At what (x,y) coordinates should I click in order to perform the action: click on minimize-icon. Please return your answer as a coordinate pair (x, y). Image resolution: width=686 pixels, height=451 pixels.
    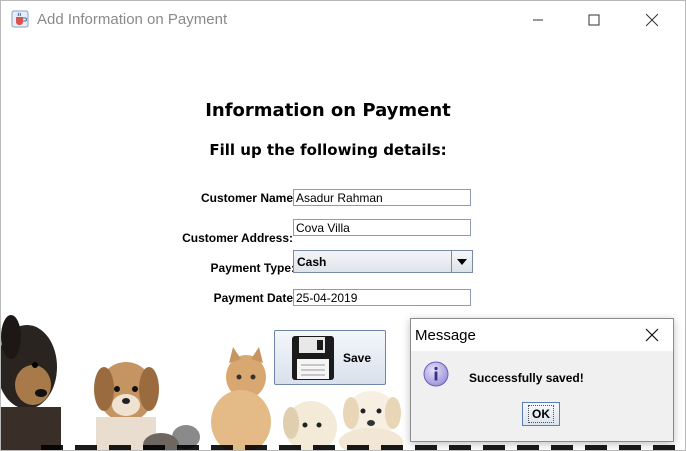
    Looking at the image, I should click on (538, 20).